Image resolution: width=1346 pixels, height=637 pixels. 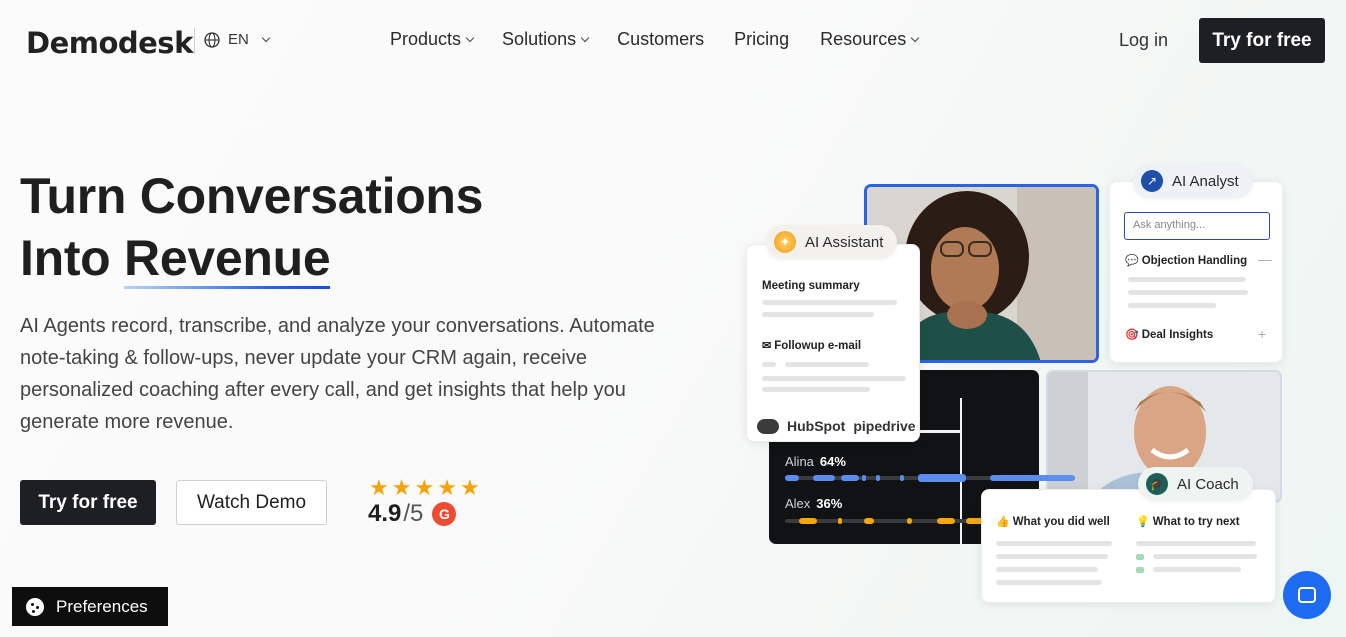 I want to click on try-free-button: Try for free, so click(x=88, y=502).